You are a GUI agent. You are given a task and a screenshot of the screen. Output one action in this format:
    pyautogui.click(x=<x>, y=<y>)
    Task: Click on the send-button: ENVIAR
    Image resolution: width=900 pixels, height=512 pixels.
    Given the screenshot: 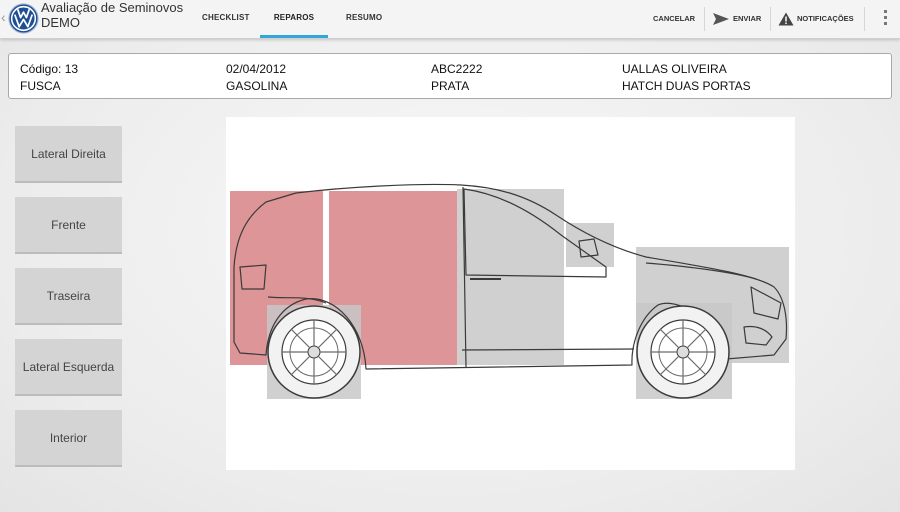 What is the action you would take?
    pyautogui.click(x=736, y=19)
    